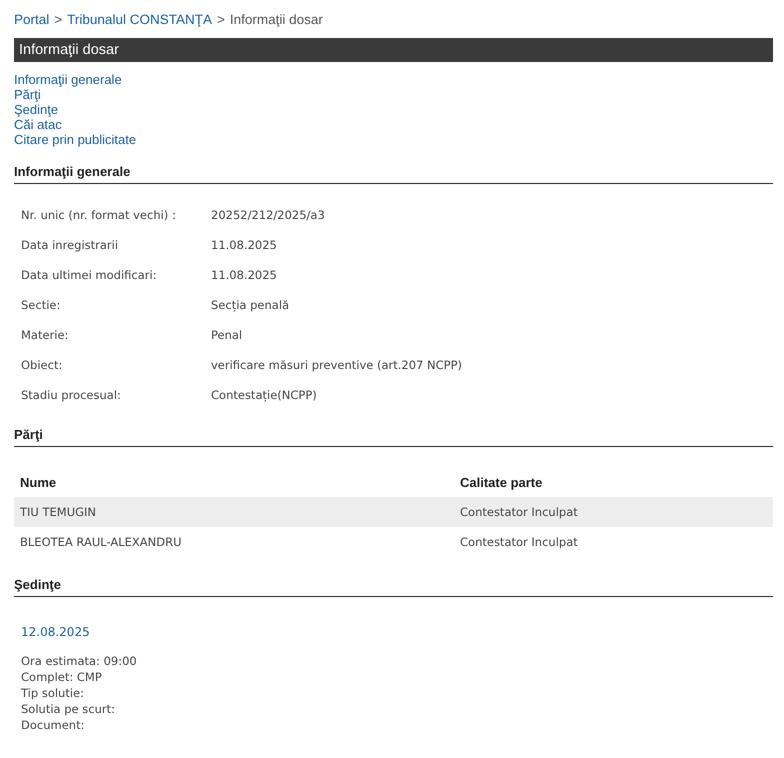  I want to click on hearing-detail: Solutia pe scurt:, so click(68, 709).